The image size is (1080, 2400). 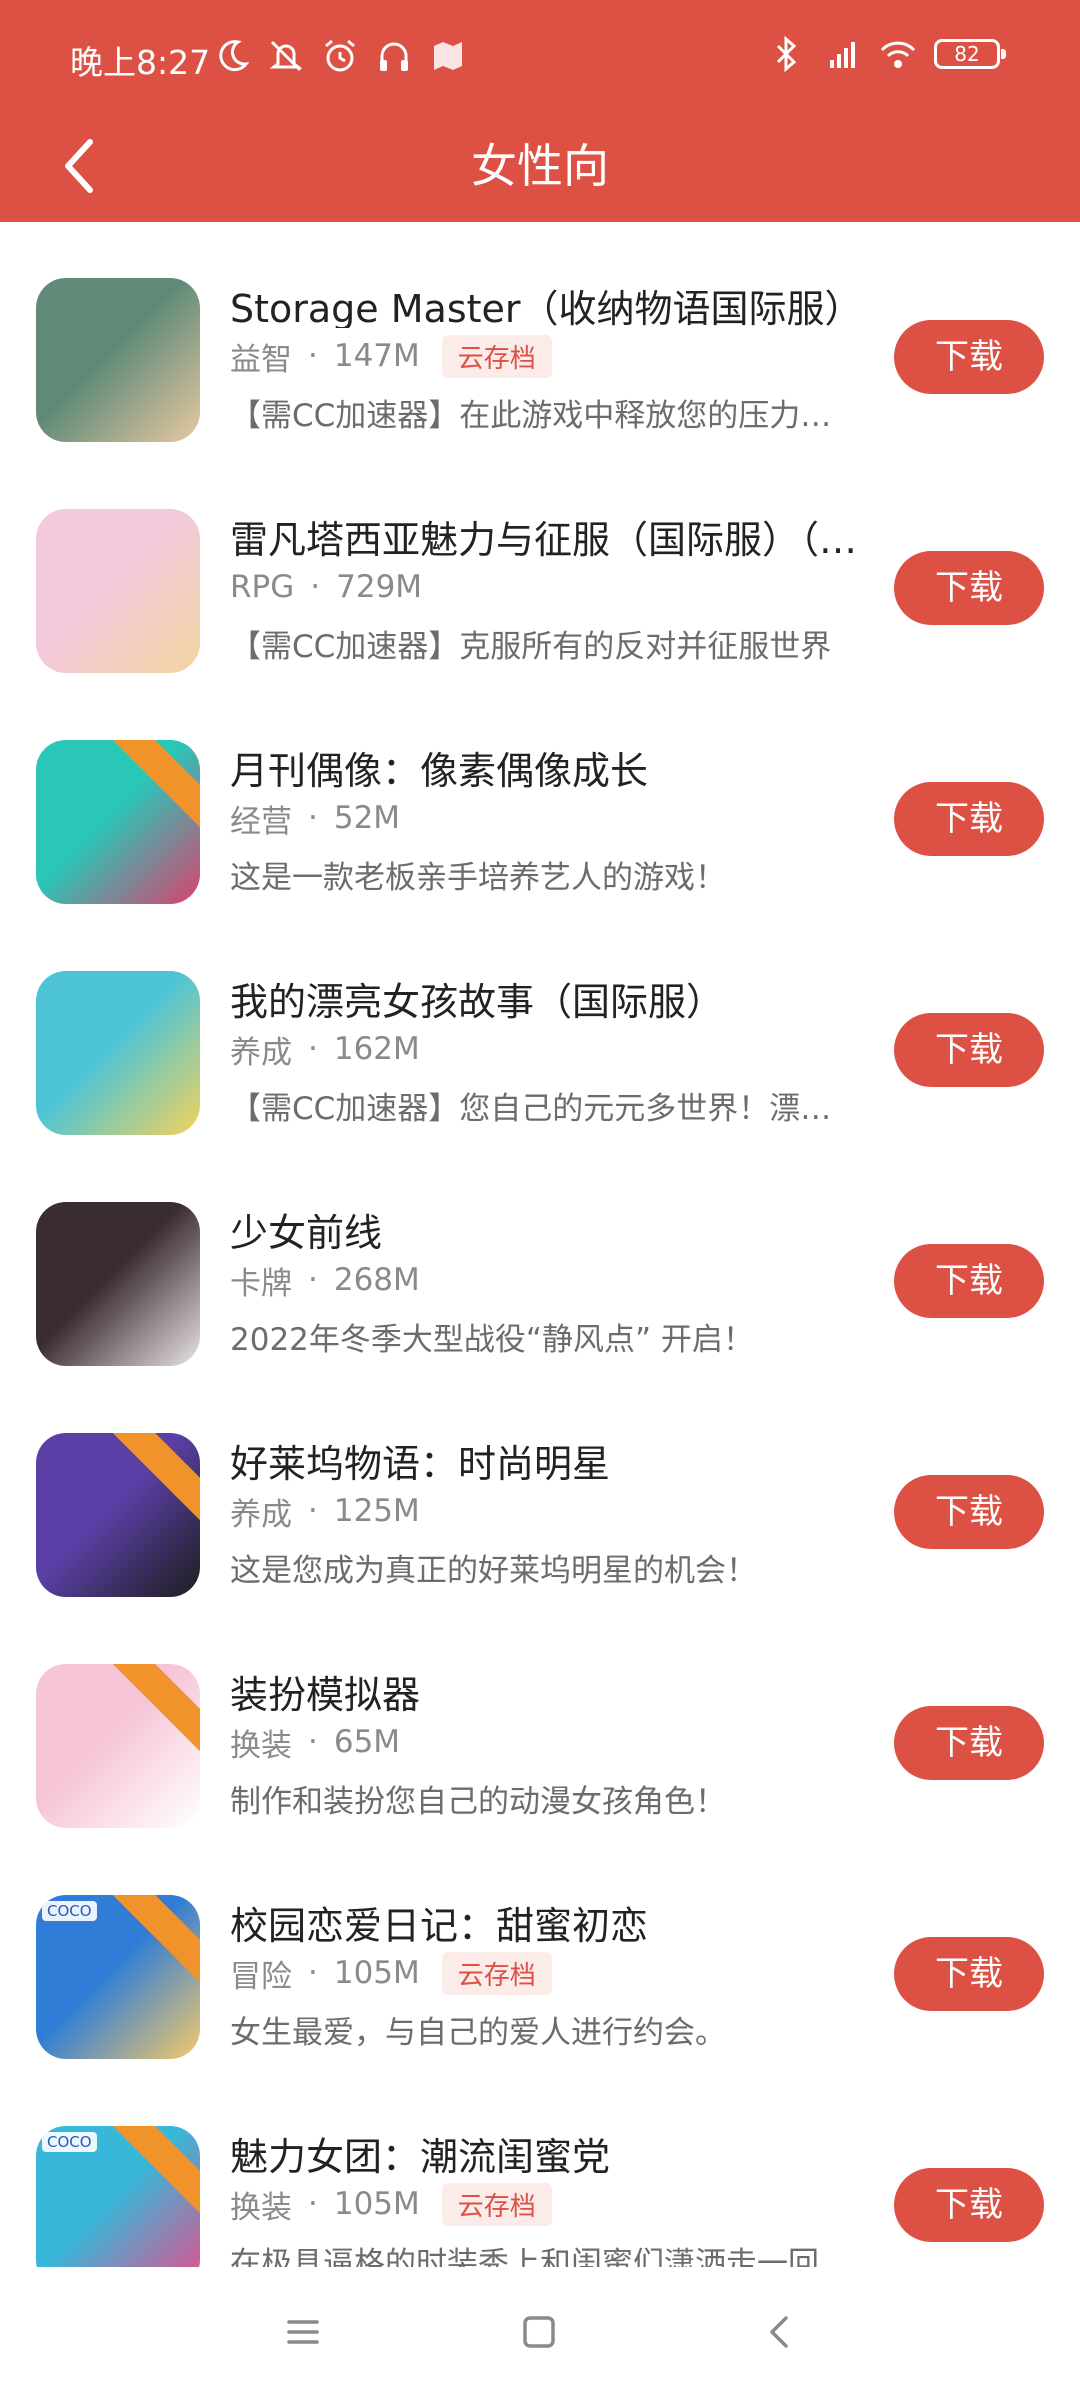 What do you see at coordinates (550, 534) in the screenshot?
I see `app-title: 雷凡塔西亚魅力与征服（国际服）（需CC加速器）` at bounding box center [550, 534].